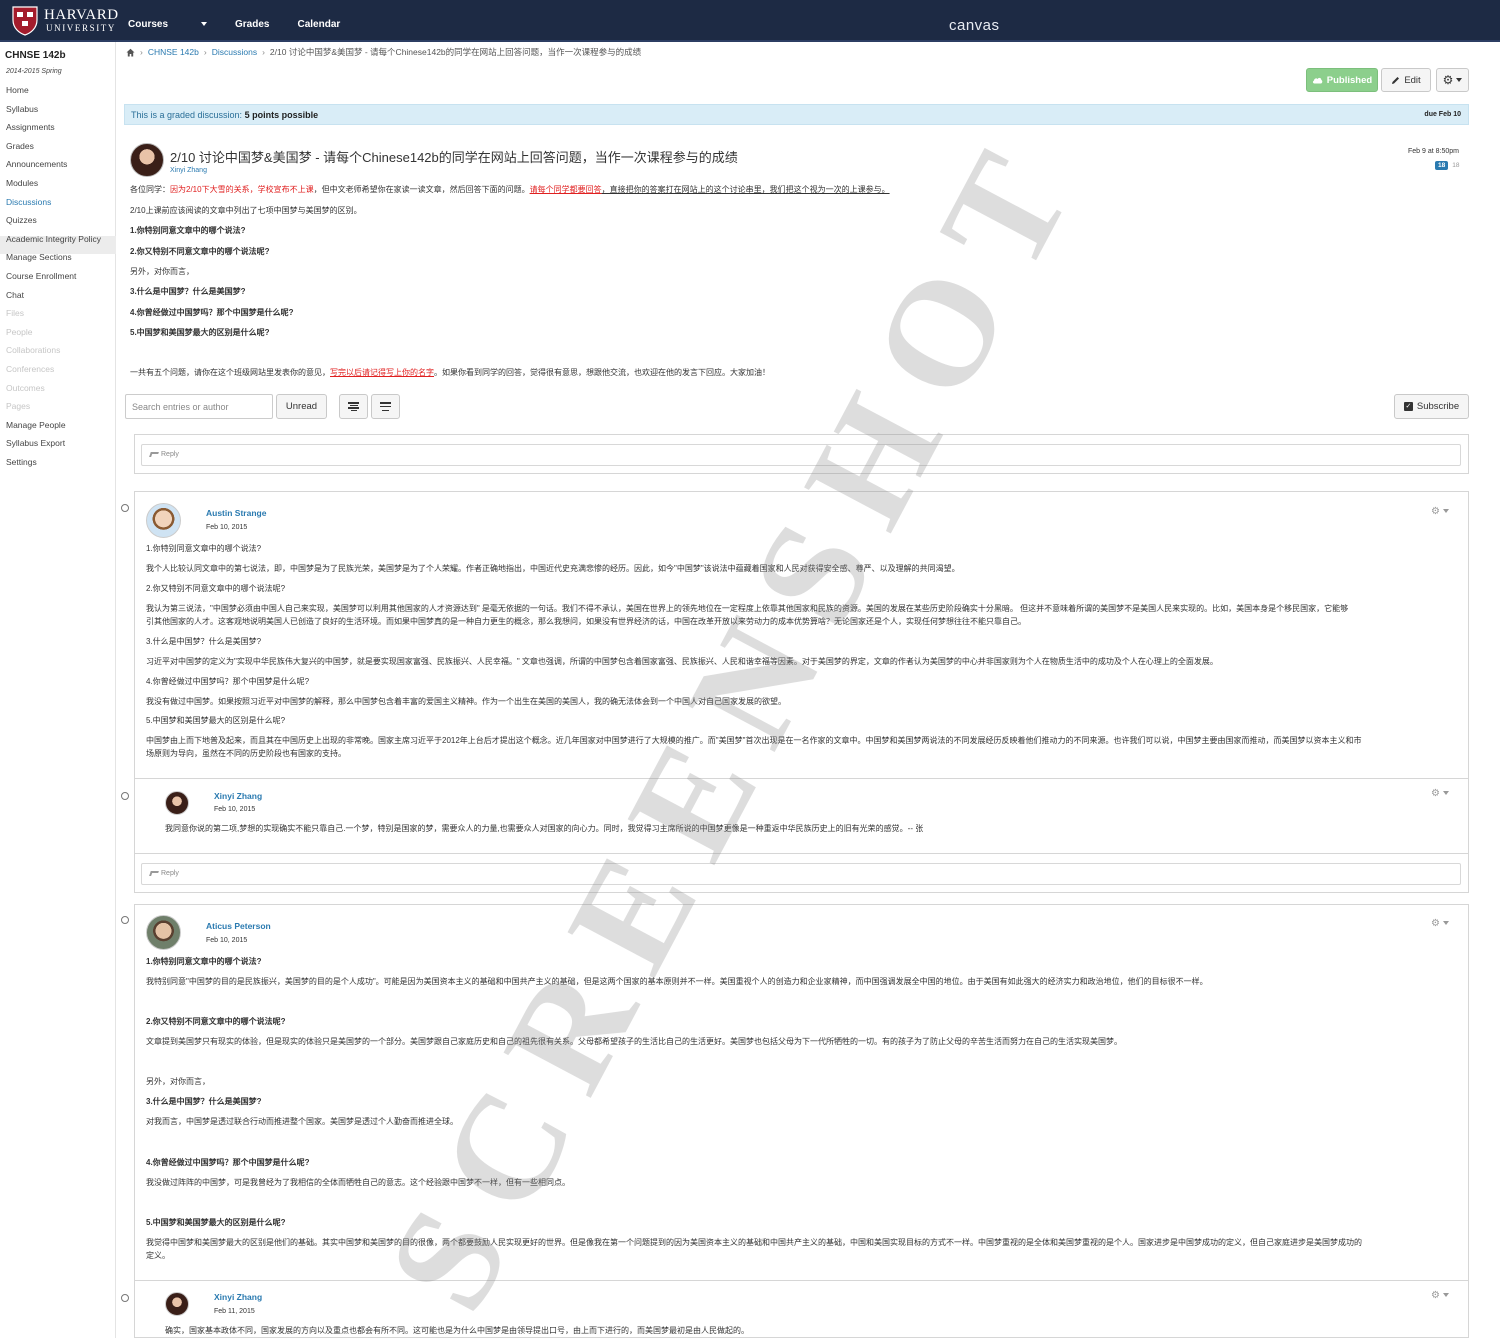 This screenshot has width=1500, height=1338. What do you see at coordinates (1433, 151) in the screenshot?
I see `topic-date: Feb 9 at 8:50pm` at bounding box center [1433, 151].